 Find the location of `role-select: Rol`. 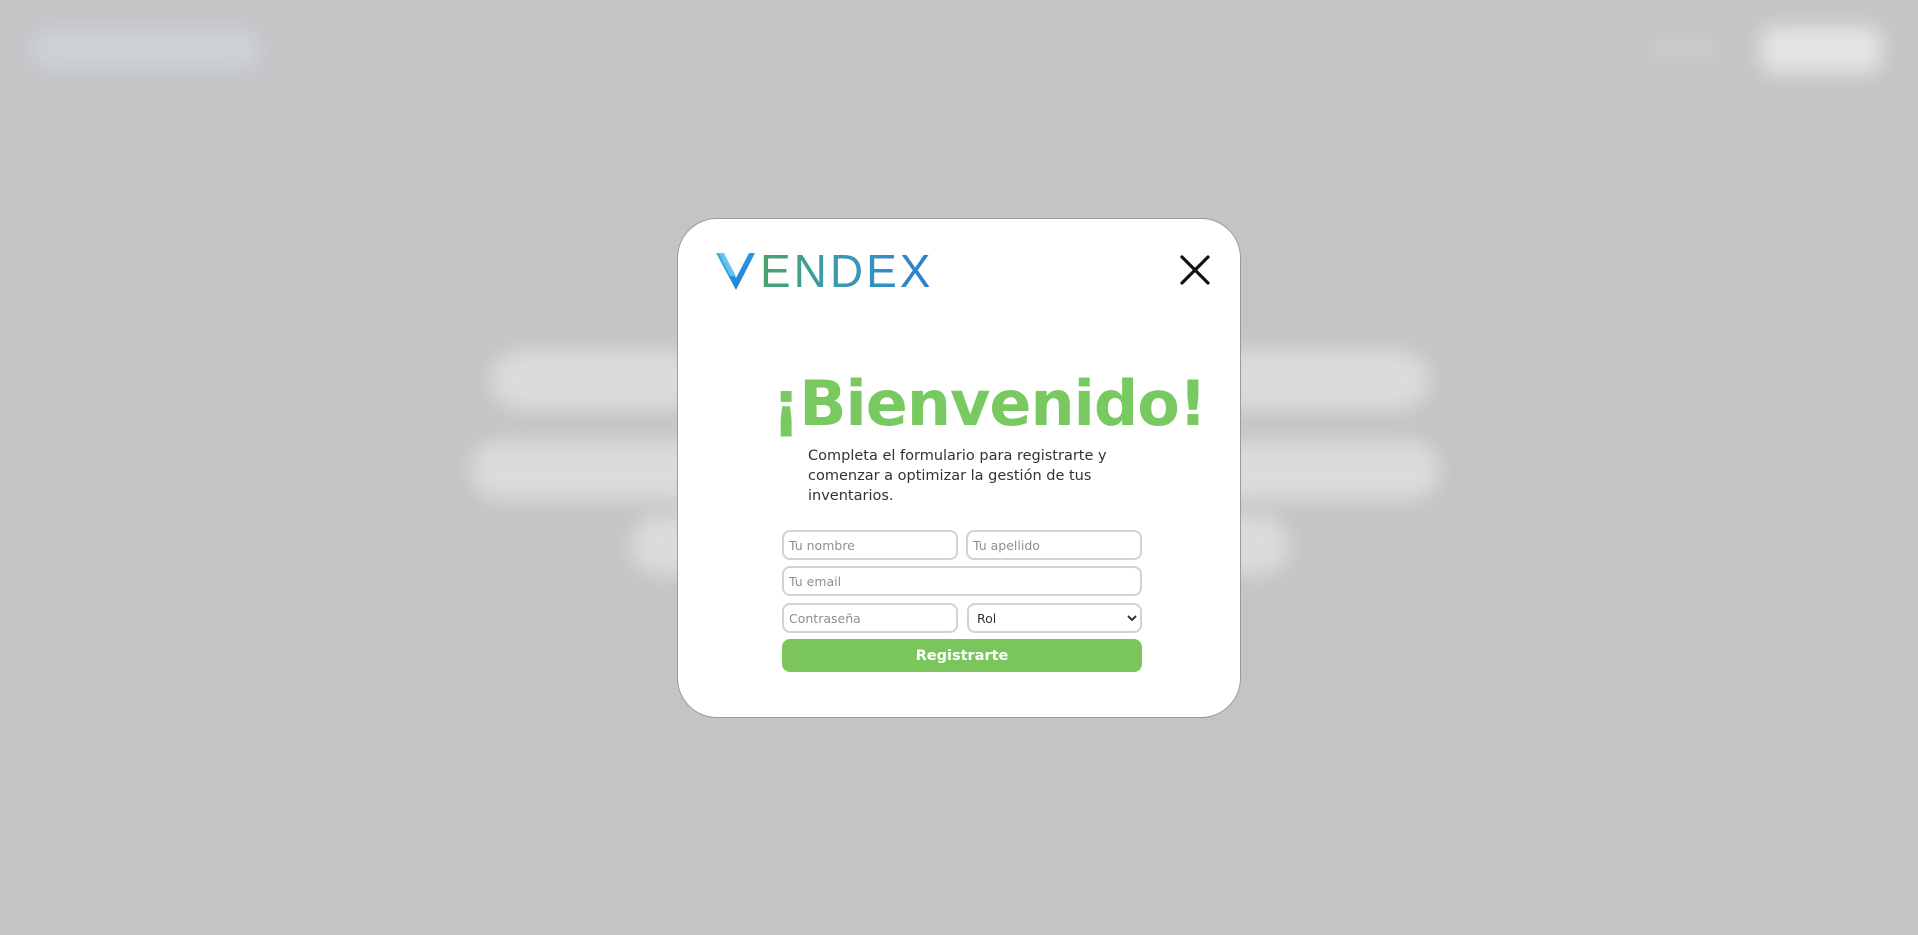

role-select: Rol is located at coordinates (1054, 618).